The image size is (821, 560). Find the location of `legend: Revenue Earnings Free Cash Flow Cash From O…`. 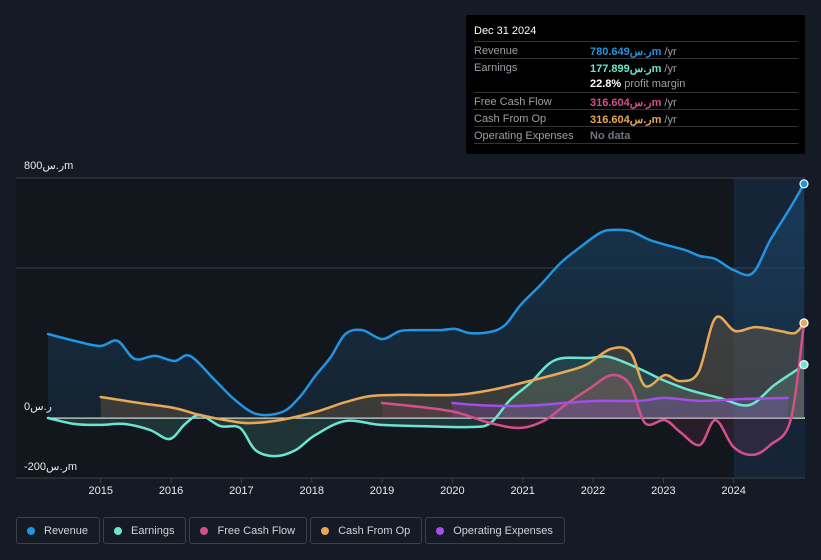

legend: Revenue Earnings Free Cash Flow Cash From O… is located at coordinates (290, 530).